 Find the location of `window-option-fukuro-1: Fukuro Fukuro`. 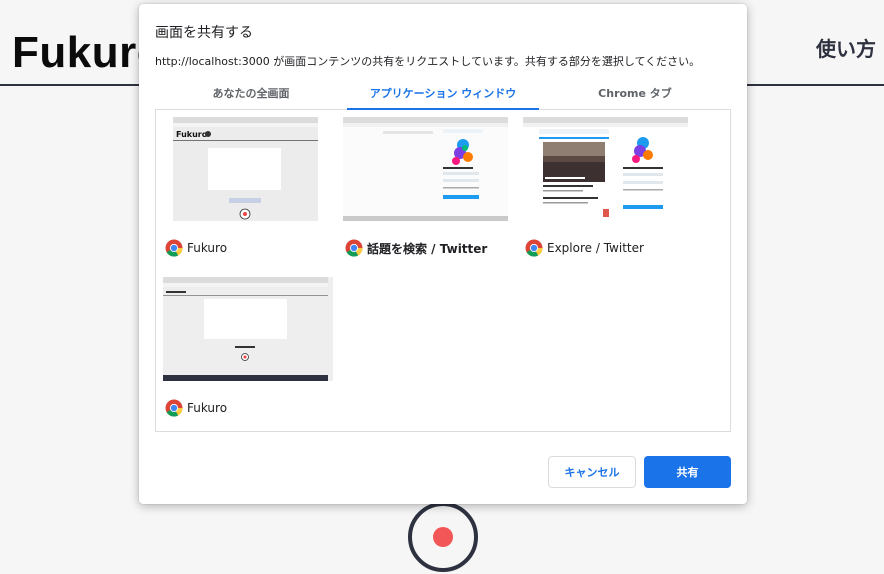

window-option-fukuro-1: Fukuro Fukuro is located at coordinates (248, 187).